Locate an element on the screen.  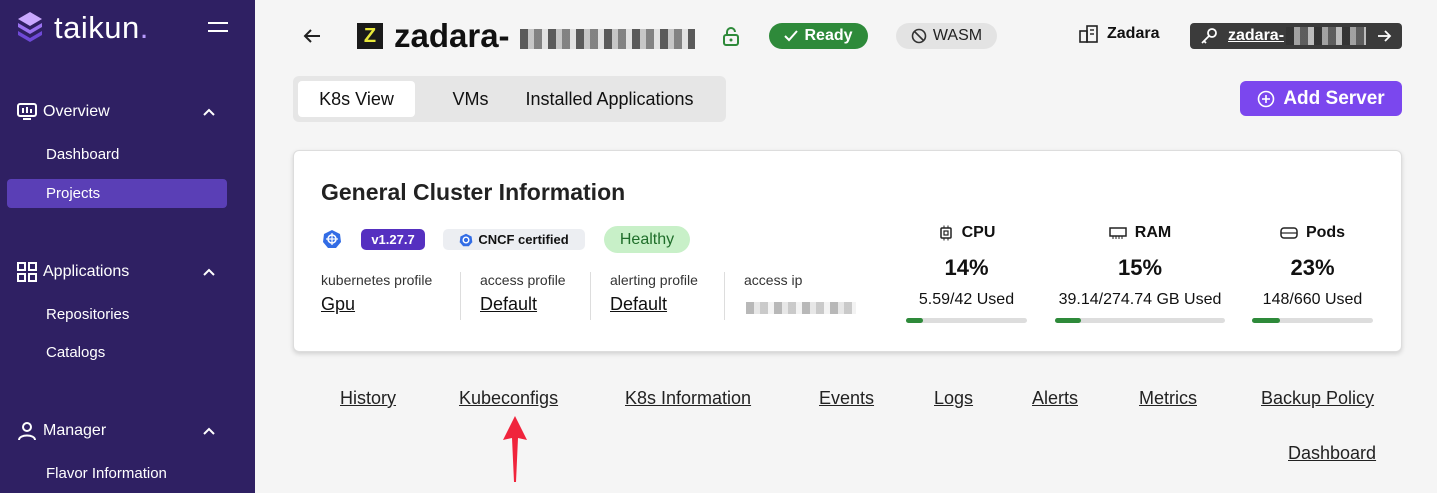
metric-pods: Pods 23% 148/660 Used is located at coordinates (1312, 266).